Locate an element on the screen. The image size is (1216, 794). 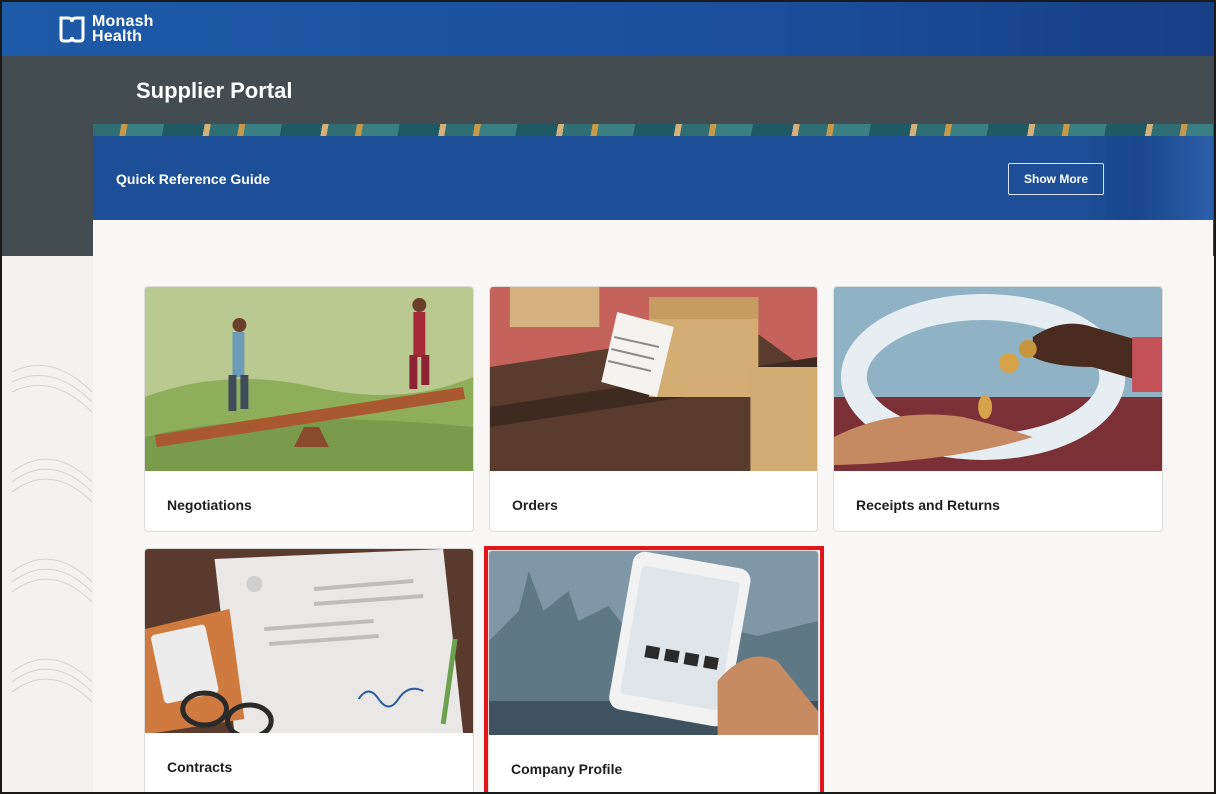
company-profile-illustration is located at coordinates (653, 643).